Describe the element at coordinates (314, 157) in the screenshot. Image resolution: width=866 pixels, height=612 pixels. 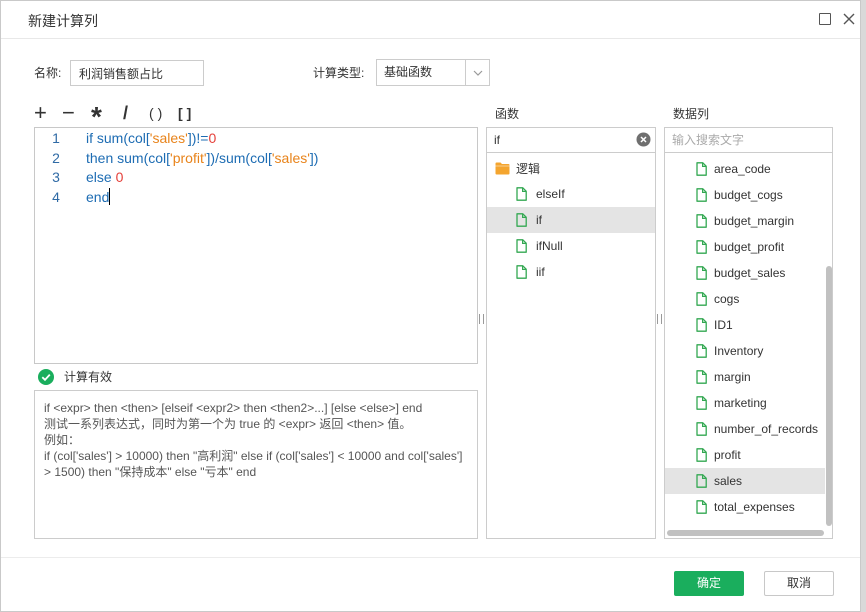
I see `code-token: ])` at that location.